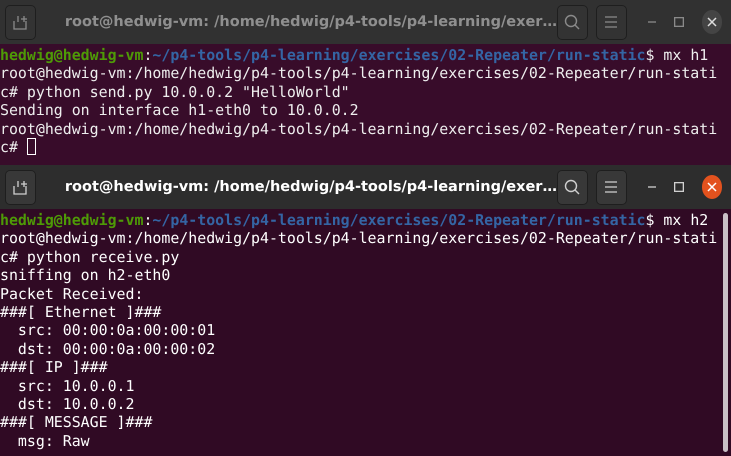  What do you see at coordinates (81, 311) in the screenshot?
I see `terminal-line: ###[ Ethernet ]###` at bounding box center [81, 311].